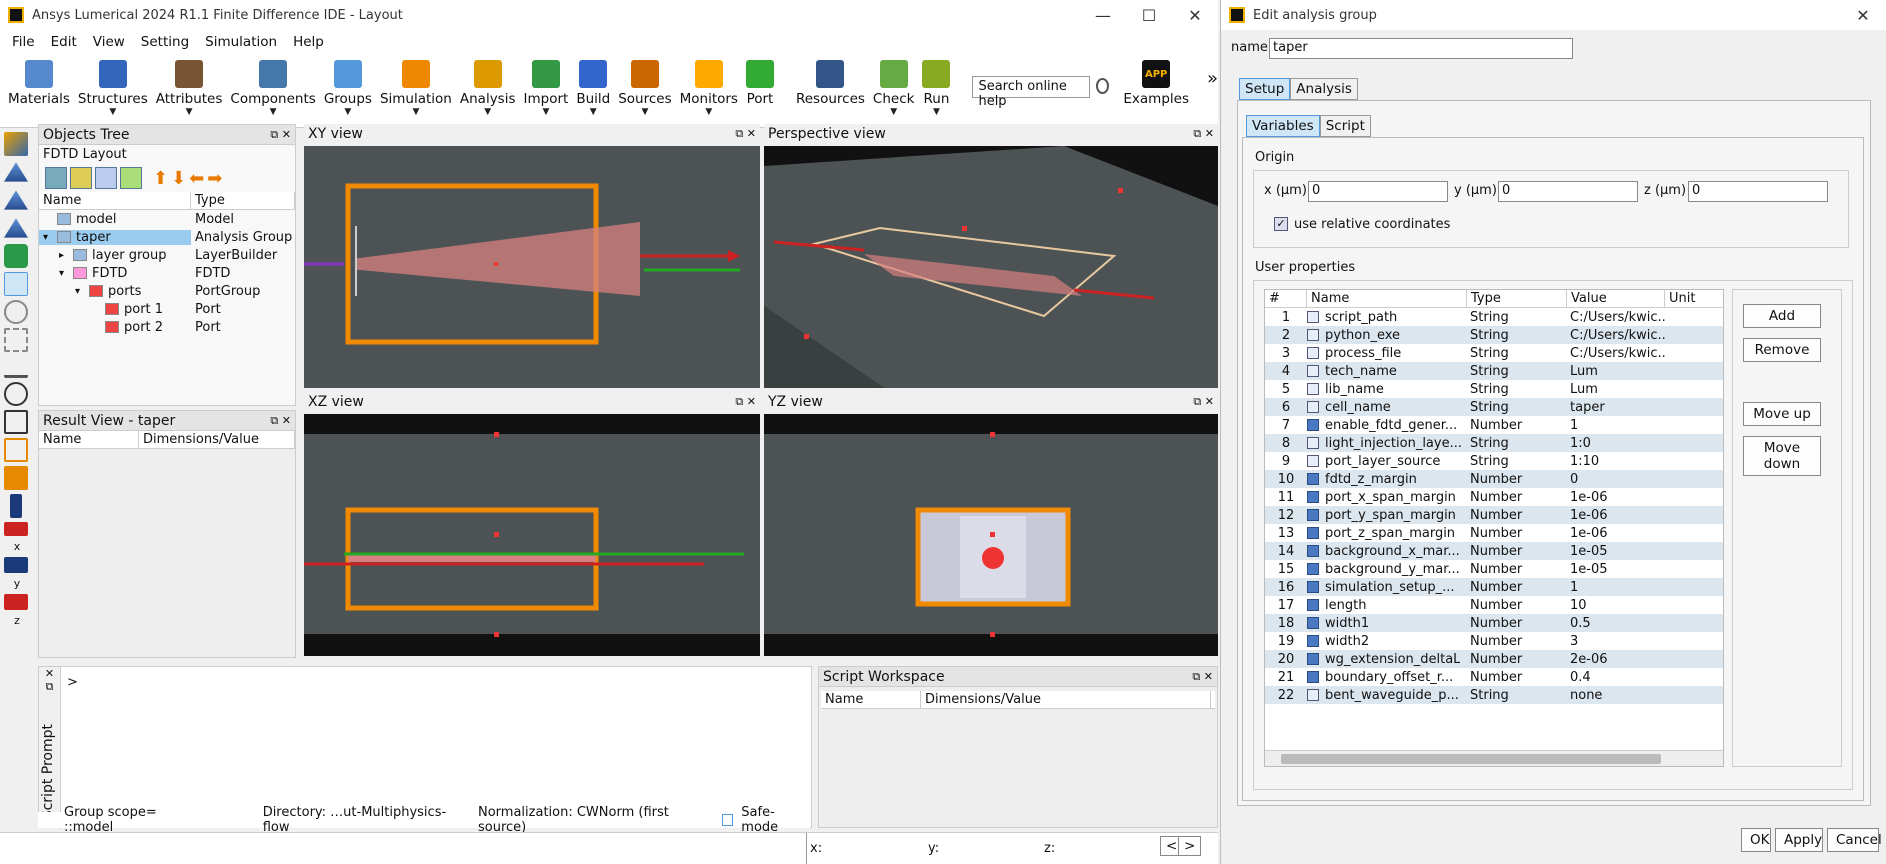 The width and height of the screenshot is (1886, 864). What do you see at coordinates (1616, 605) in the screenshot?
I see `property-value: 10` at bounding box center [1616, 605].